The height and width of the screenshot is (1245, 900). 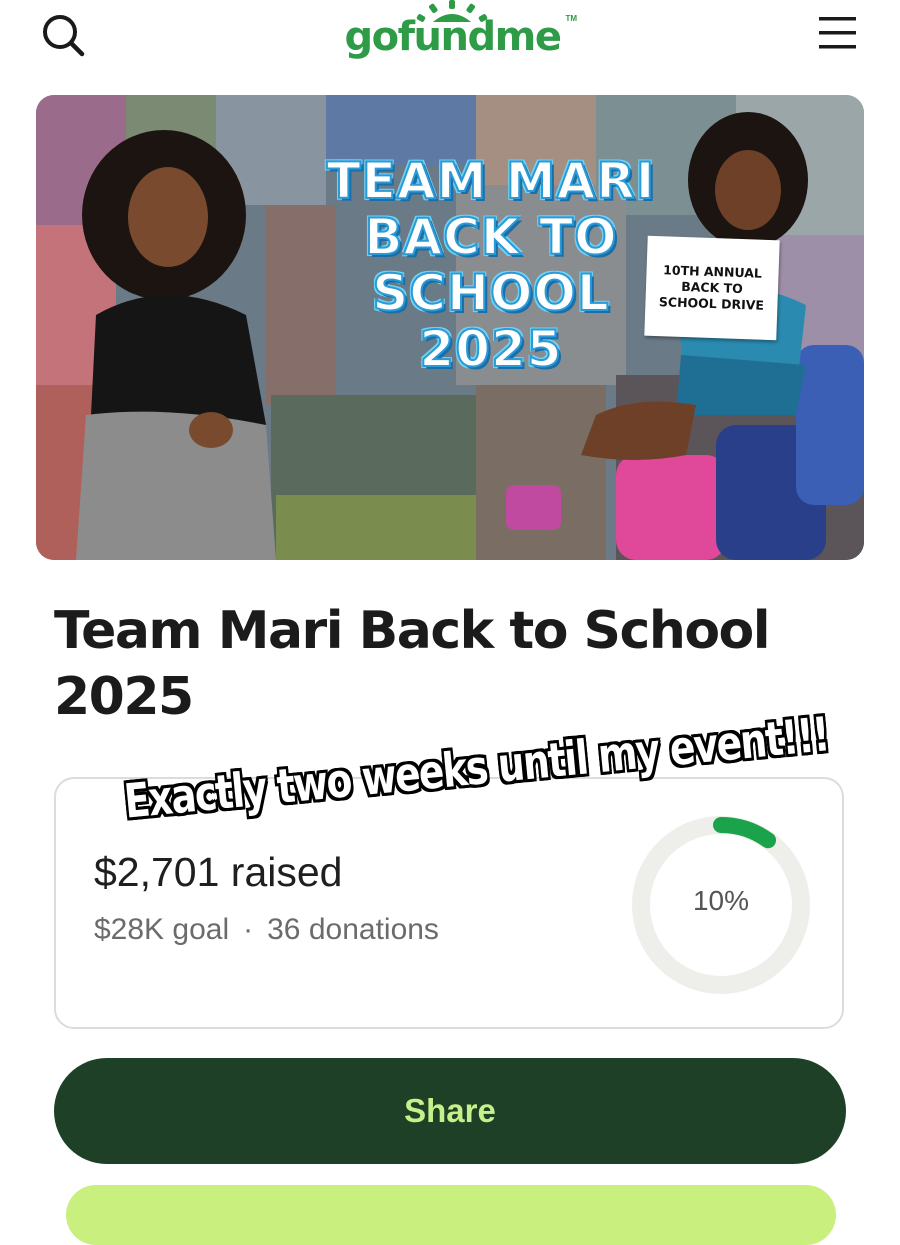 What do you see at coordinates (490, 293) in the screenshot?
I see `hero-title-line: SCHOOL` at bounding box center [490, 293].